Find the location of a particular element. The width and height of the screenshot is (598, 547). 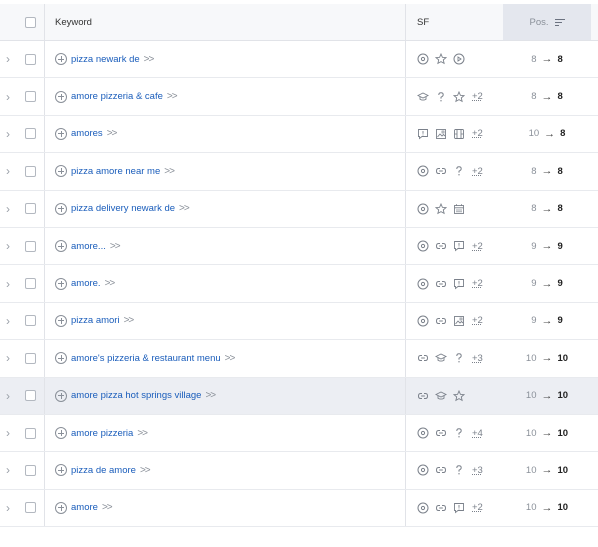

star-icon is located at coordinates (459, 96).